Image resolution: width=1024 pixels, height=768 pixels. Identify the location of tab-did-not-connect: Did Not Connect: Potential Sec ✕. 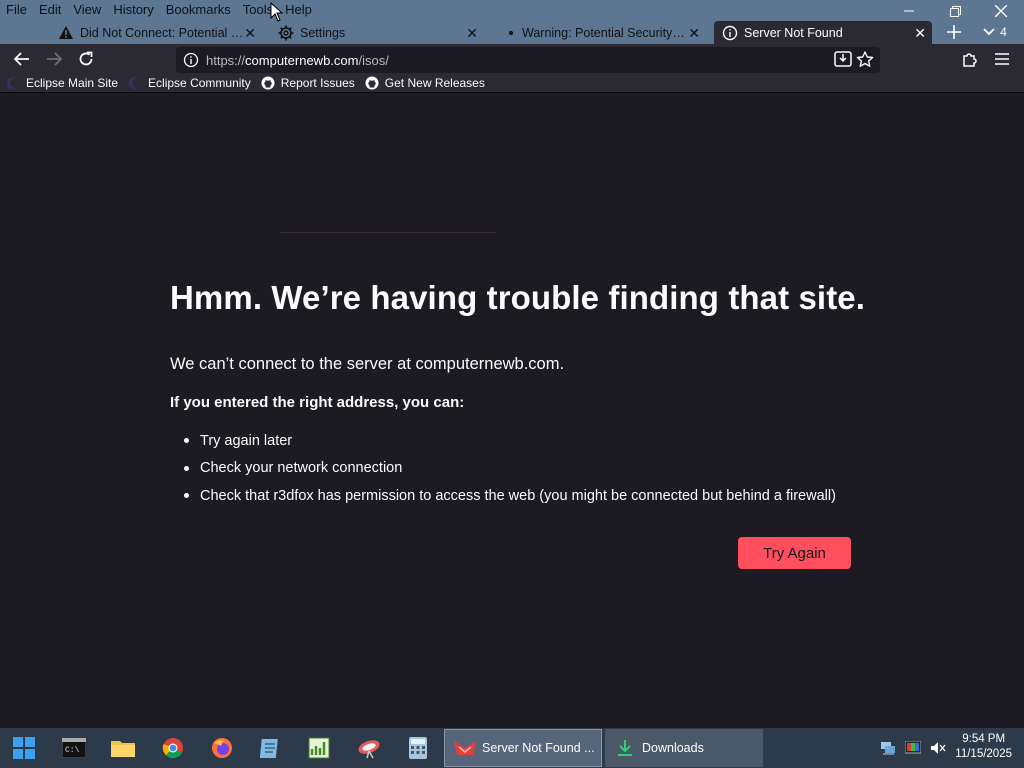
(156, 32).